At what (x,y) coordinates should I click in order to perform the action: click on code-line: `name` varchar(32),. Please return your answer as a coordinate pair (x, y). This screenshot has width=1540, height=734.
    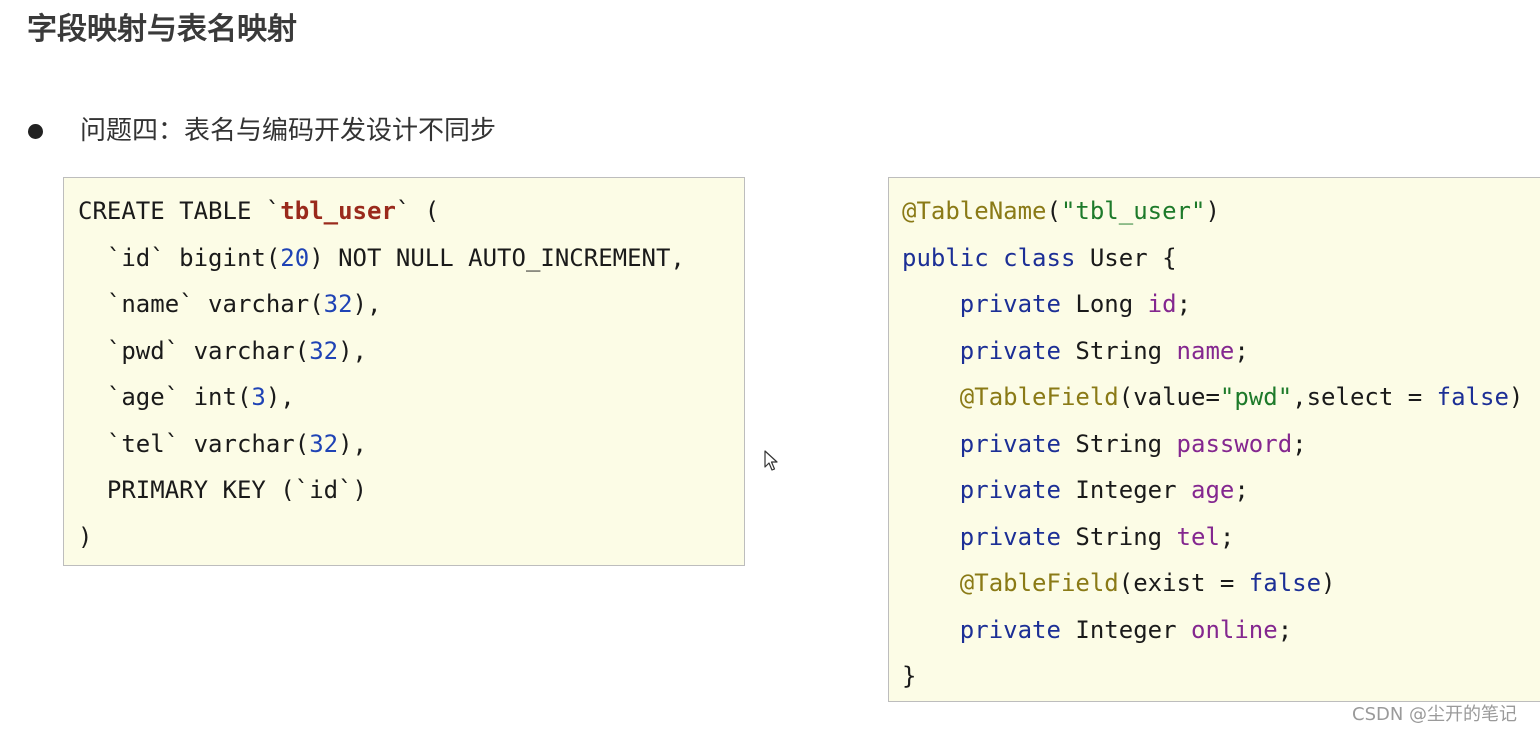
    Looking at the image, I should click on (381, 304).